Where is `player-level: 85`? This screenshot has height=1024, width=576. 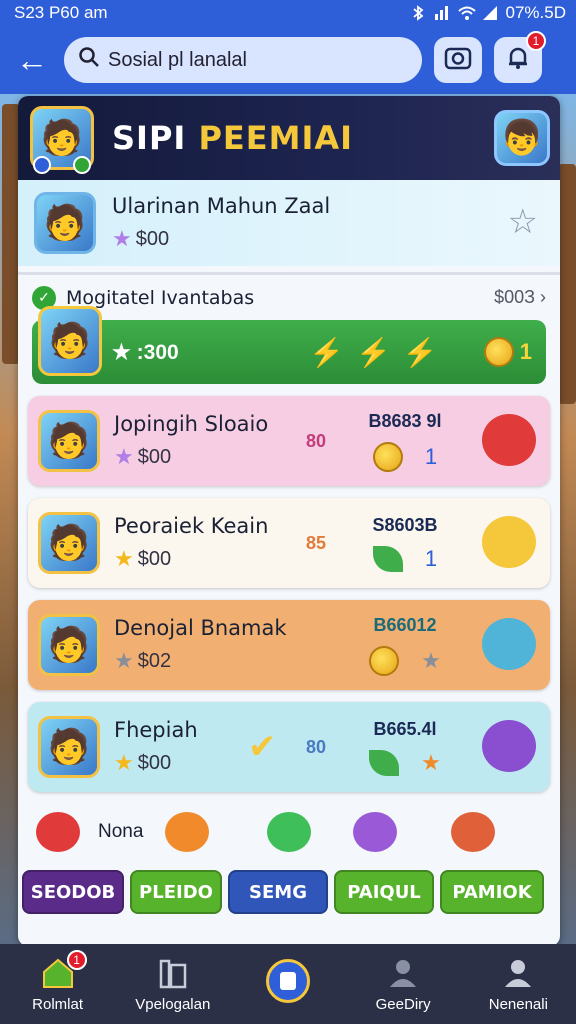
player-level: 85 is located at coordinates (316, 542).